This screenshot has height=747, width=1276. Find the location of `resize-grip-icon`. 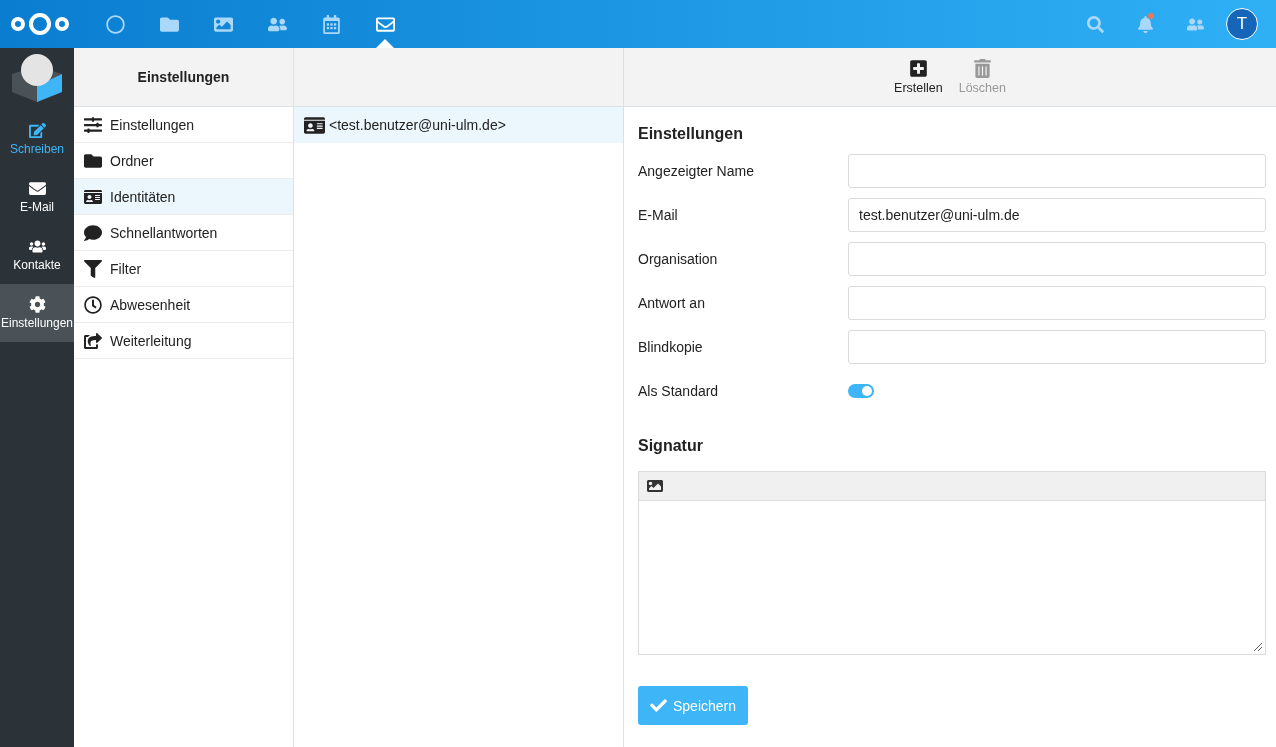

resize-grip-icon is located at coordinates (1257, 646).